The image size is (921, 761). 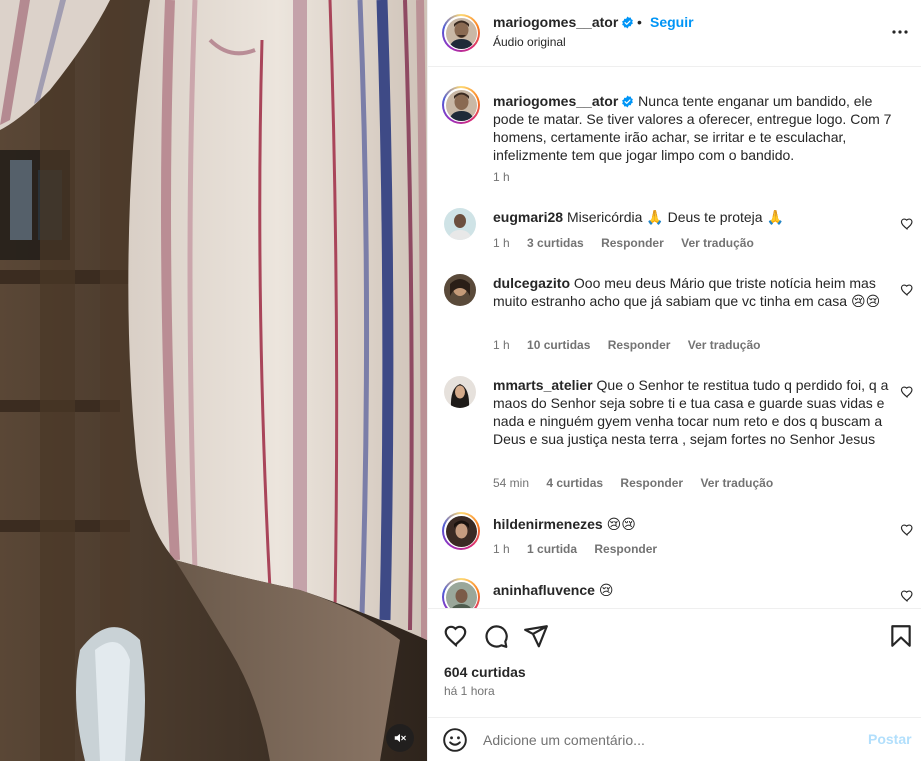 I want to click on post-header: mariogomes__ator • Seguir Áudio original, so click(x=674, y=33).